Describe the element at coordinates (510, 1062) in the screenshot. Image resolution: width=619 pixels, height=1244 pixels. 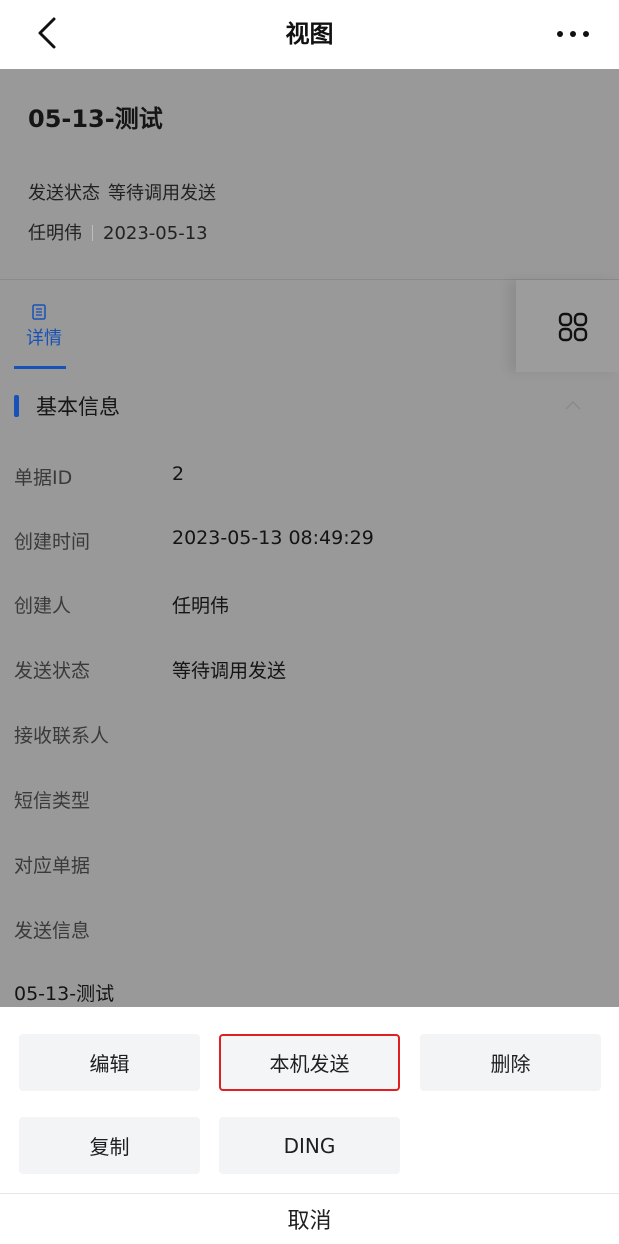
I see `delete-button: 删除` at that location.